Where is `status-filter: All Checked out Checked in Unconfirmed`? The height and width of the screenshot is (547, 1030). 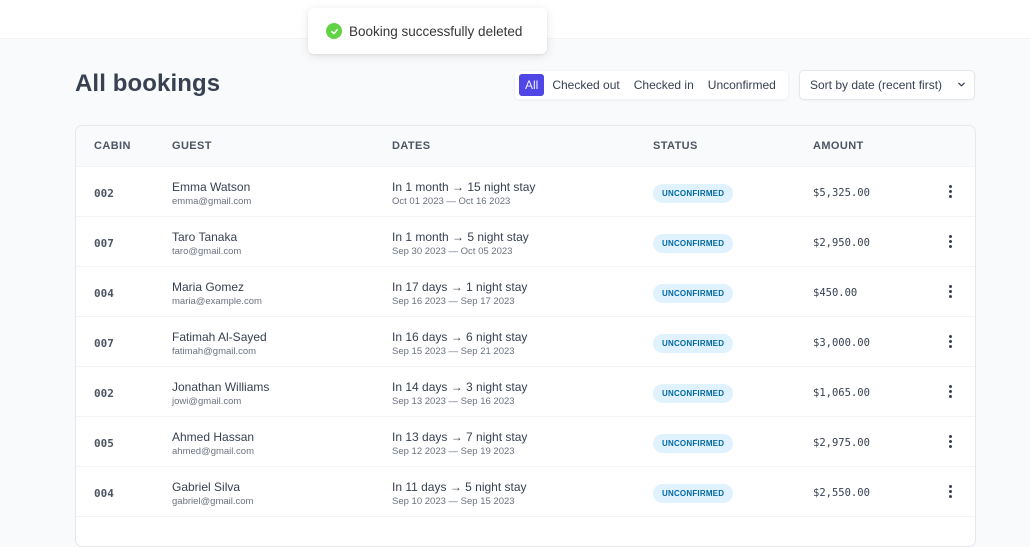
status-filter: All Checked out Checked in Unconfirmed is located at coordinates (651, 85).